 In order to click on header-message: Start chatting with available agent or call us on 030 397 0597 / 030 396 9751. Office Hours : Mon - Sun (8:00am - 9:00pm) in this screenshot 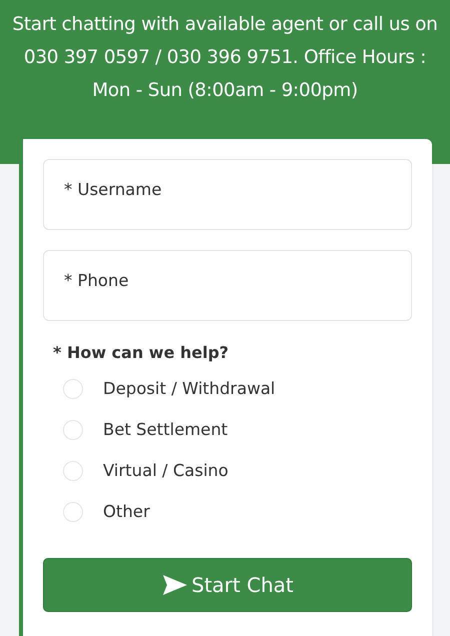, I will do `click(225, 58)`.